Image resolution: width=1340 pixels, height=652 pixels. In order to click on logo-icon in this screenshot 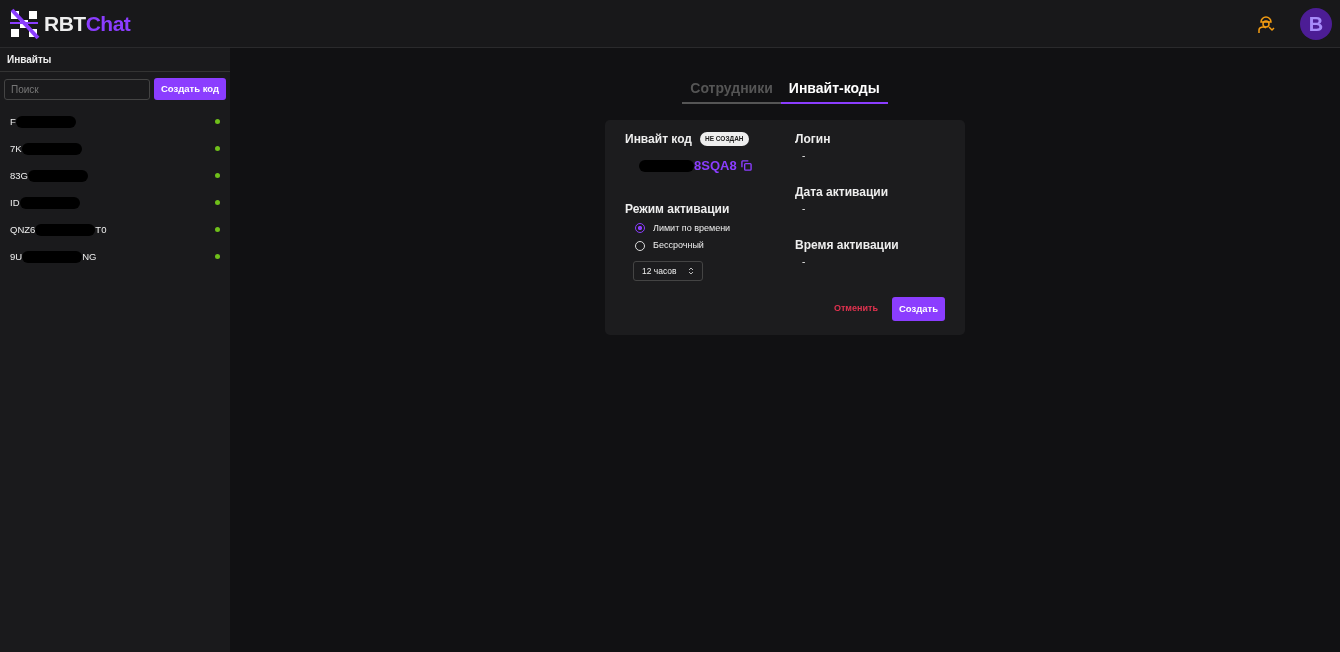, I will do `click(24, 23)`.